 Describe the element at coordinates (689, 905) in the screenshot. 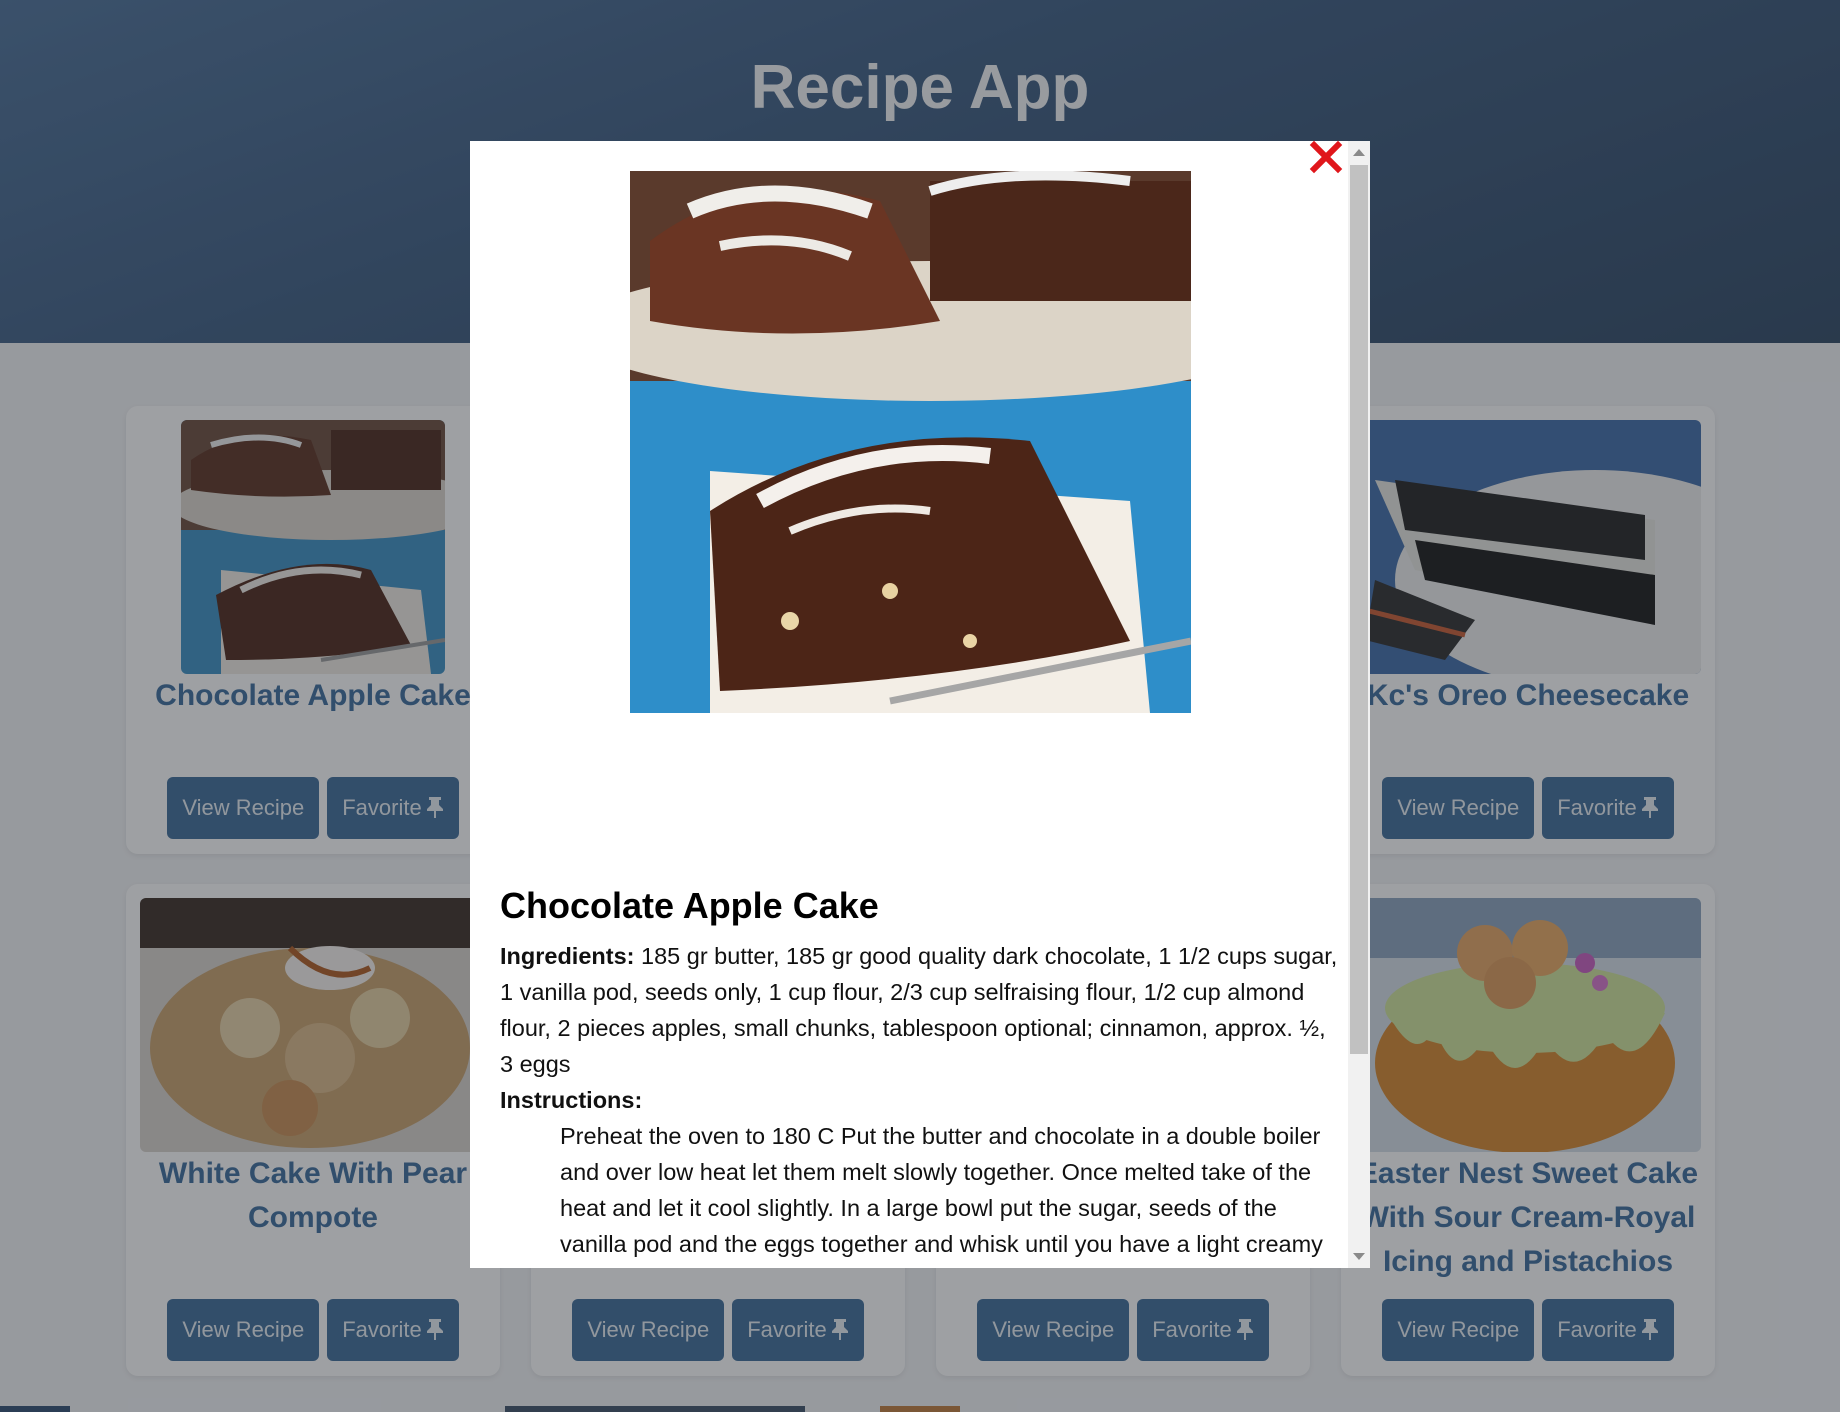

I see `modal-recipe-title: Chocolate Apple Cake` at that location.